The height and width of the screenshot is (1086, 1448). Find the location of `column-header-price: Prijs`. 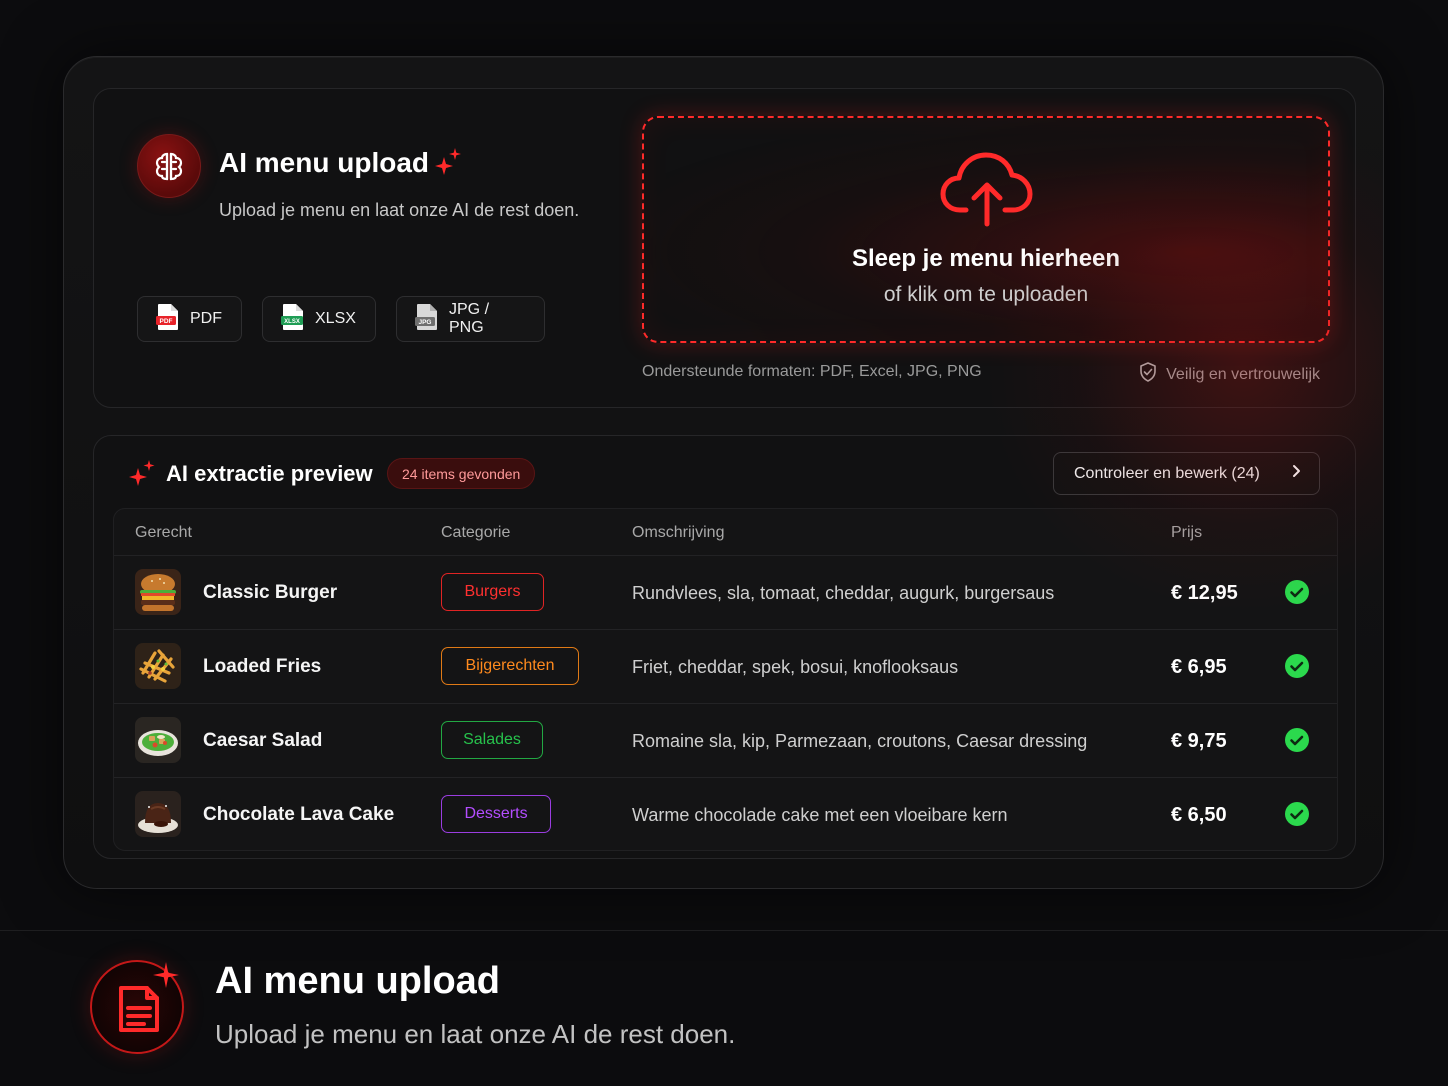

column-header-price: Prijs is located at coordinates (1187, 532).